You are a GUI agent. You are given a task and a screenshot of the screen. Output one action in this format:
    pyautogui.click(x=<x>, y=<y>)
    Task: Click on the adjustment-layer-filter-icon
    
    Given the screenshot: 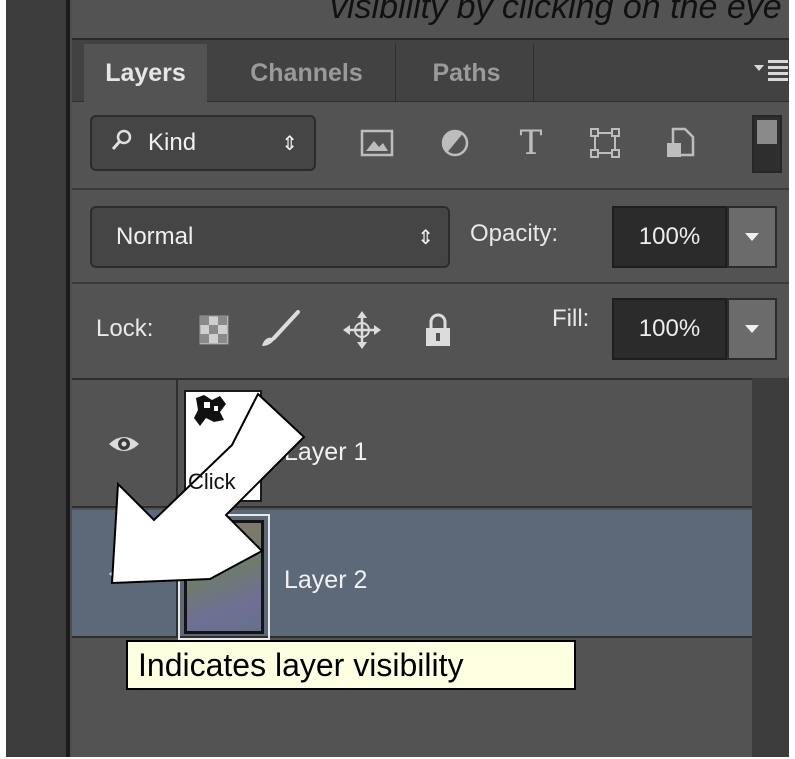 What is the action you would take?
    pyautogui.click(x=455, y=143)
    